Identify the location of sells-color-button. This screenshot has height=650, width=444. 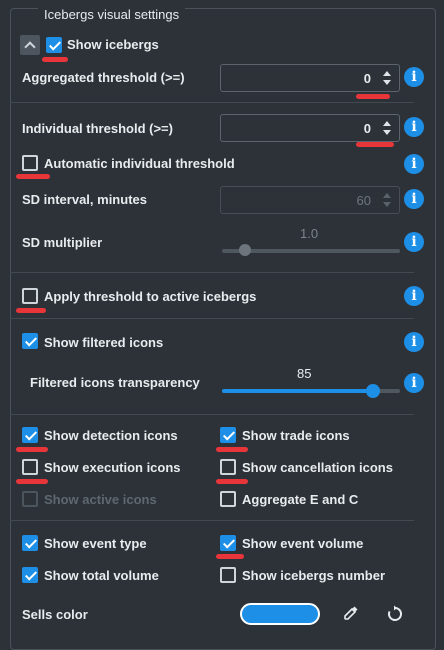
(280, 614).